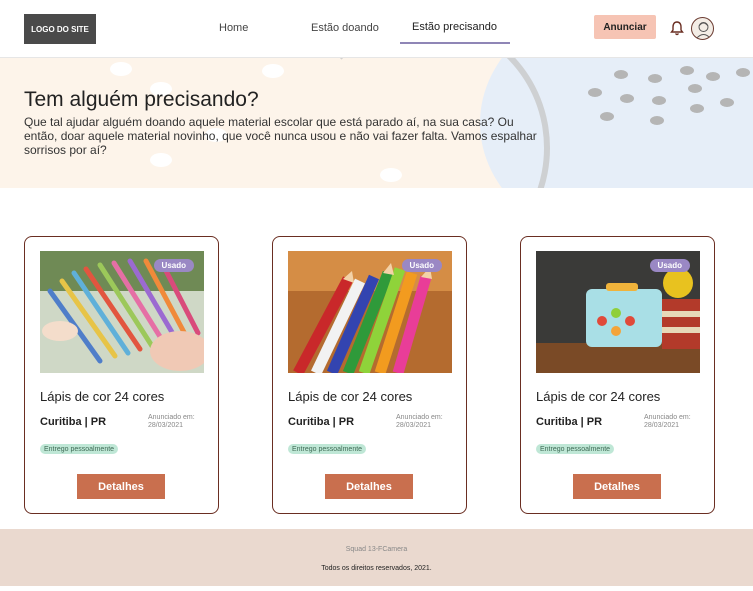  What do you see at coordinates (141, 99) in the screenshot?
I see `hero-title: Tem alguém precisando?` at bounding box center [141, 99].